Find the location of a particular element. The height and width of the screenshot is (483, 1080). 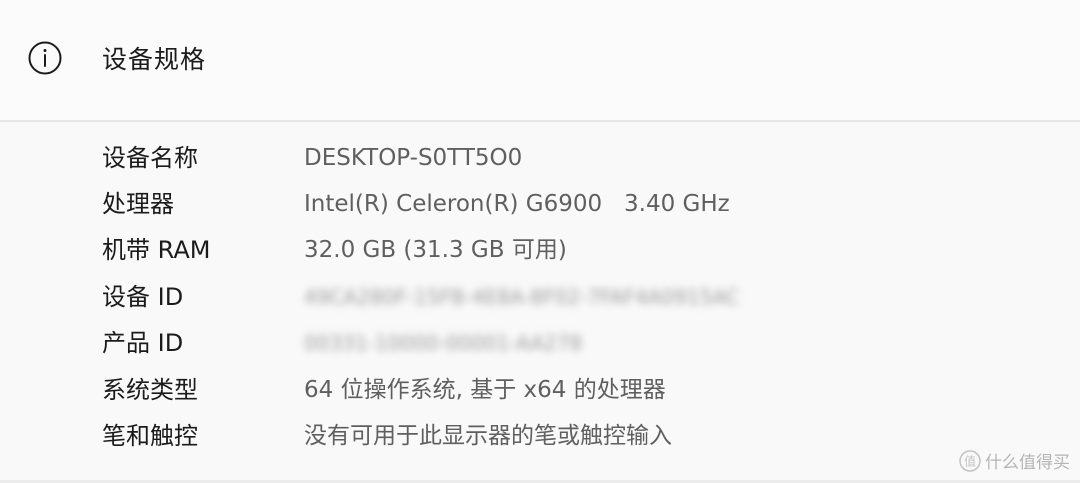

spec-value: 64 位操作系统, 基于 x64 的处理器 is located at coordinates (485, 390).